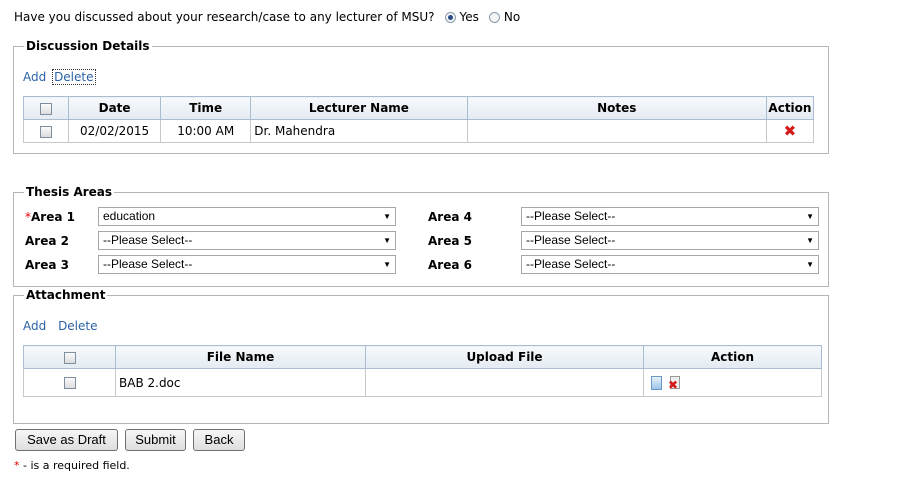 This screenshot has width=910, height=484. I want to click on area-2-select: --Please Select-- ▼, so click(247, 240).